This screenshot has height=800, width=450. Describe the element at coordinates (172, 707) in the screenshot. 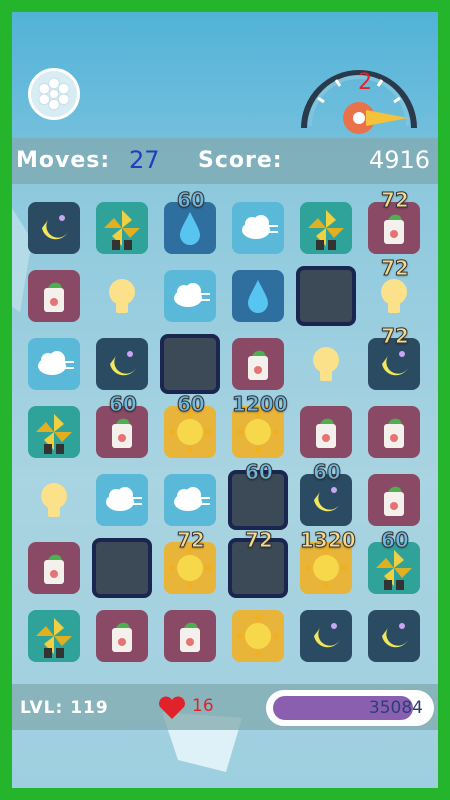

I see `heart-icon` at that location.